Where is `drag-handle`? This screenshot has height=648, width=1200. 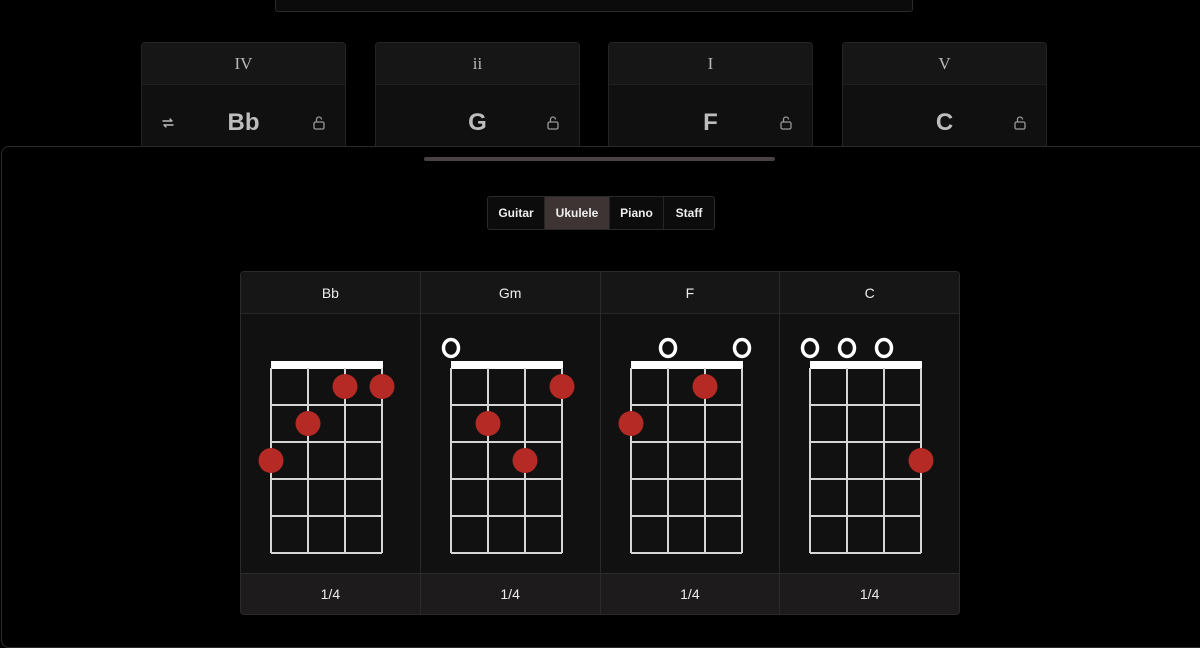
drag-handle is located at coordinates (599, 159).